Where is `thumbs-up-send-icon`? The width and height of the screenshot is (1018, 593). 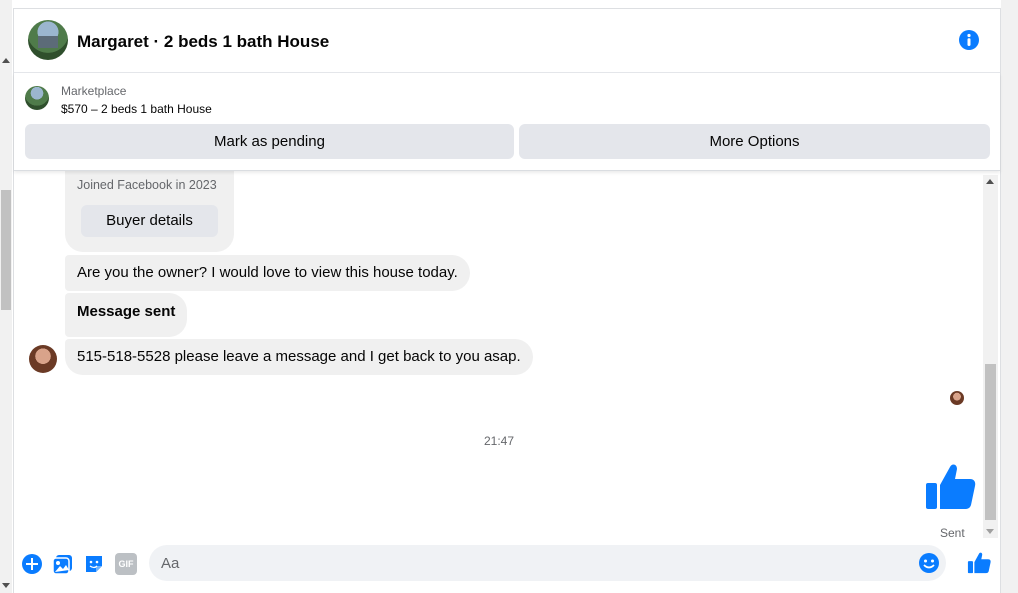 thumbs-up-send-icon is located at coordinates (979, 563).